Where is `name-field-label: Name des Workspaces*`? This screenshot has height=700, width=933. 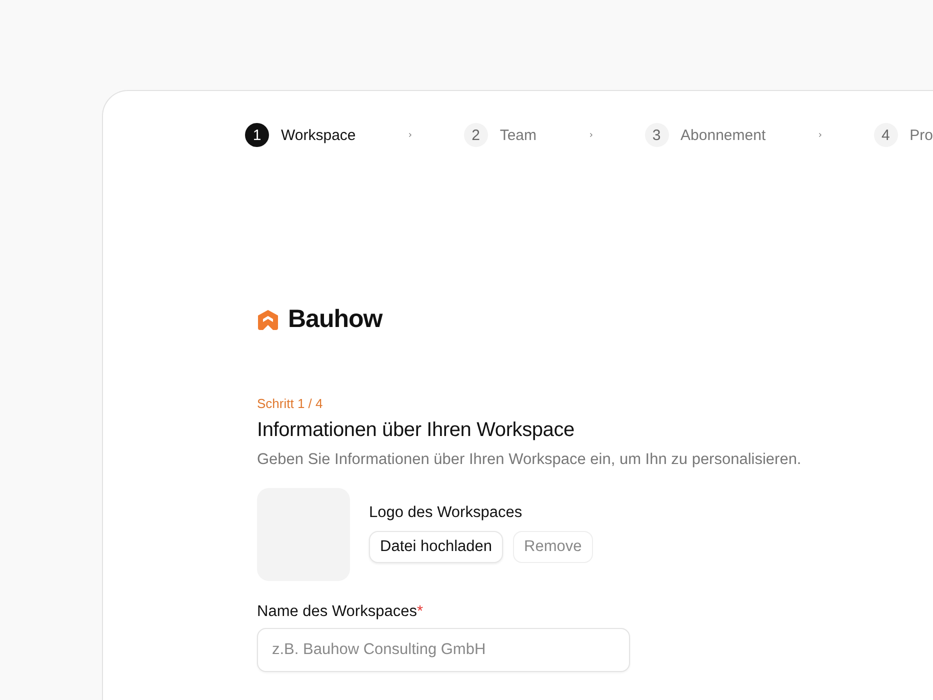 name-field-label: Name des Workspaces* is located at coordinates (340, 612).